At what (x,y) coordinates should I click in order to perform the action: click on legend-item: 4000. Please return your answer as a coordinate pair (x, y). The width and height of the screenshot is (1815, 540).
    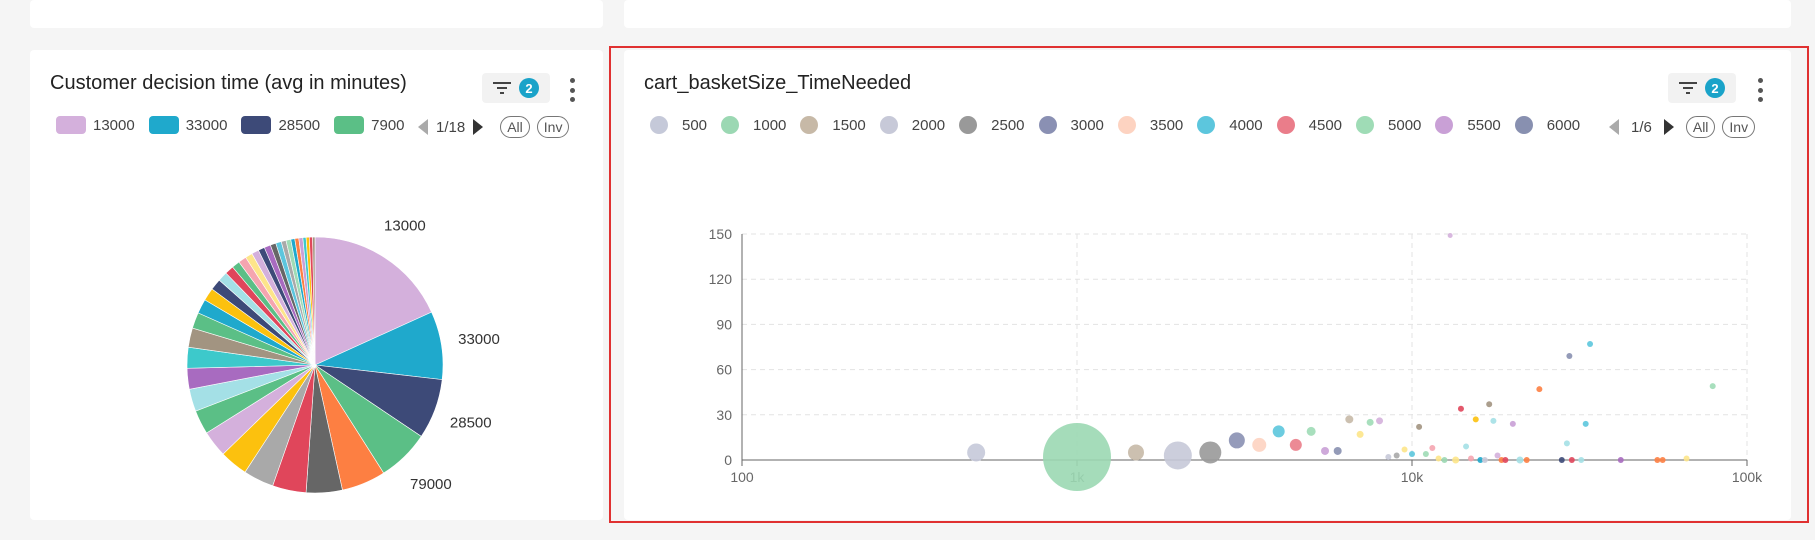
    Looking at the image, I should click on (1230, 125).